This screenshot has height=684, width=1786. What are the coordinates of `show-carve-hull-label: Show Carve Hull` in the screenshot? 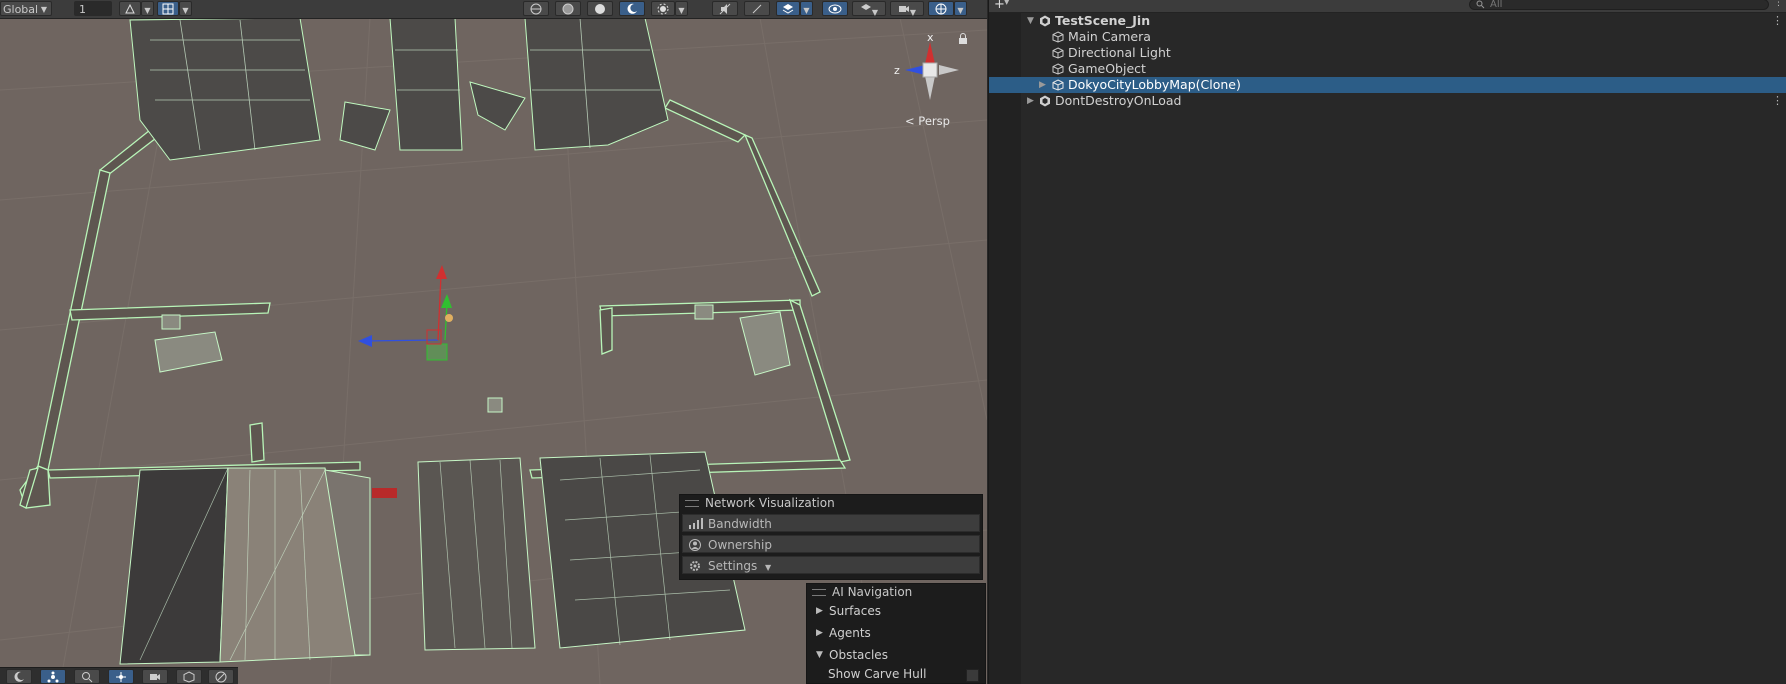 It's located at (877, 674).